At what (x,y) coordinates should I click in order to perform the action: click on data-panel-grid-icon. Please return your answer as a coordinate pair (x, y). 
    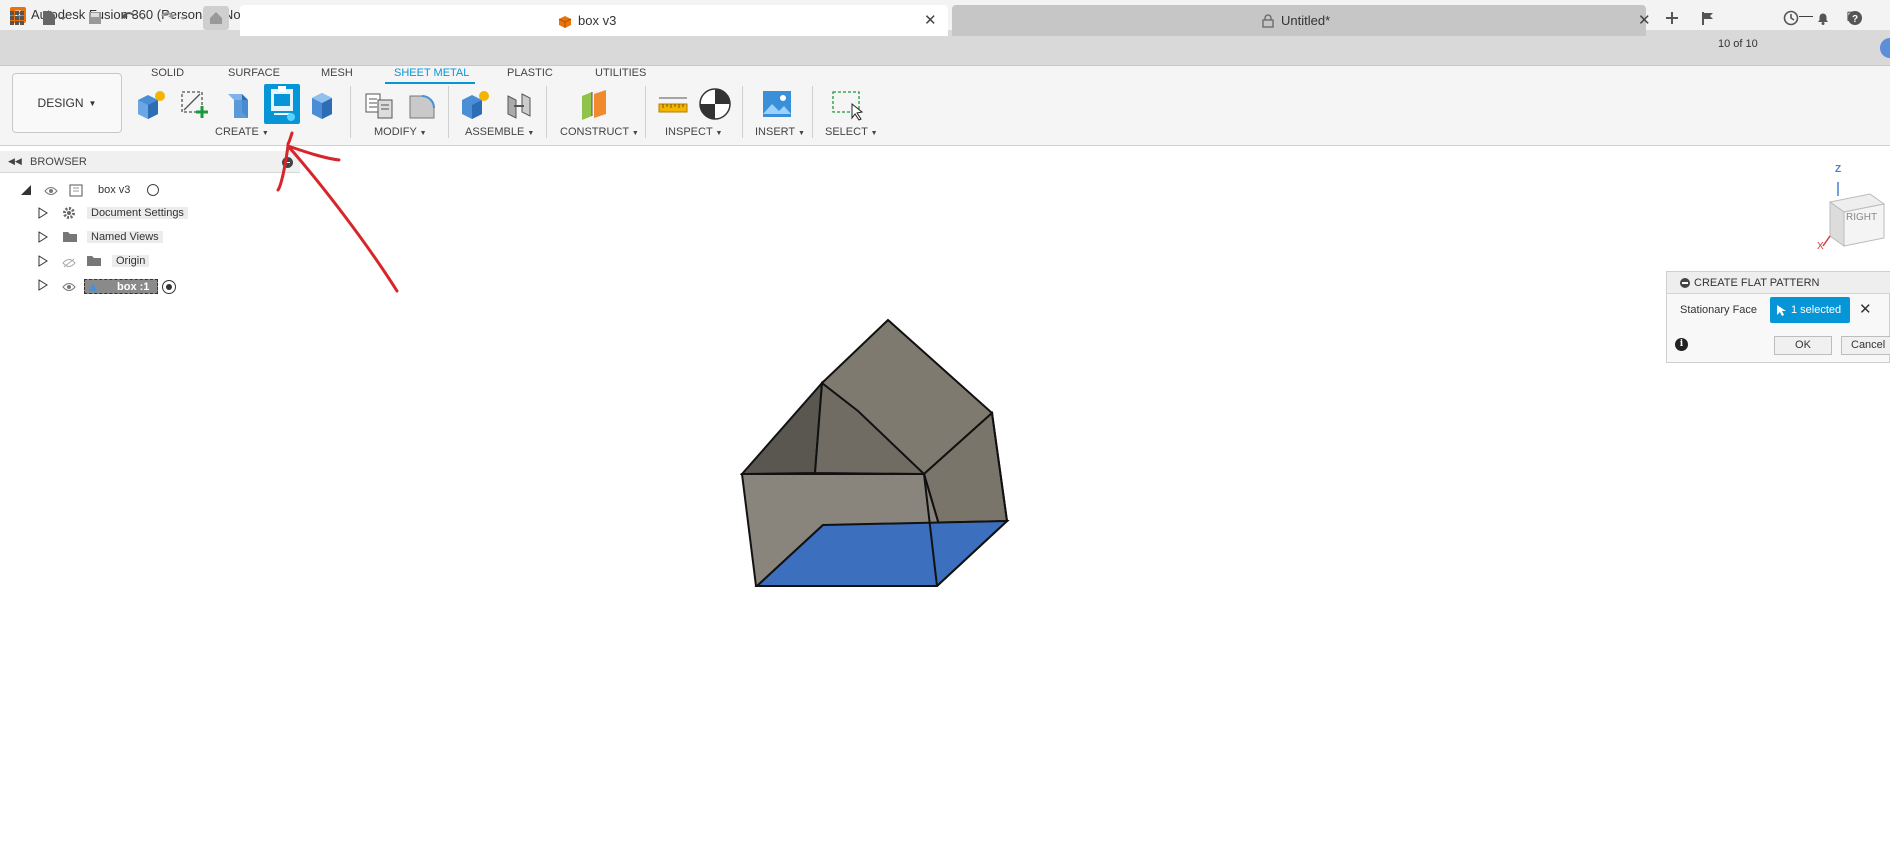
    Looking at the image, I should click on (17, 18).